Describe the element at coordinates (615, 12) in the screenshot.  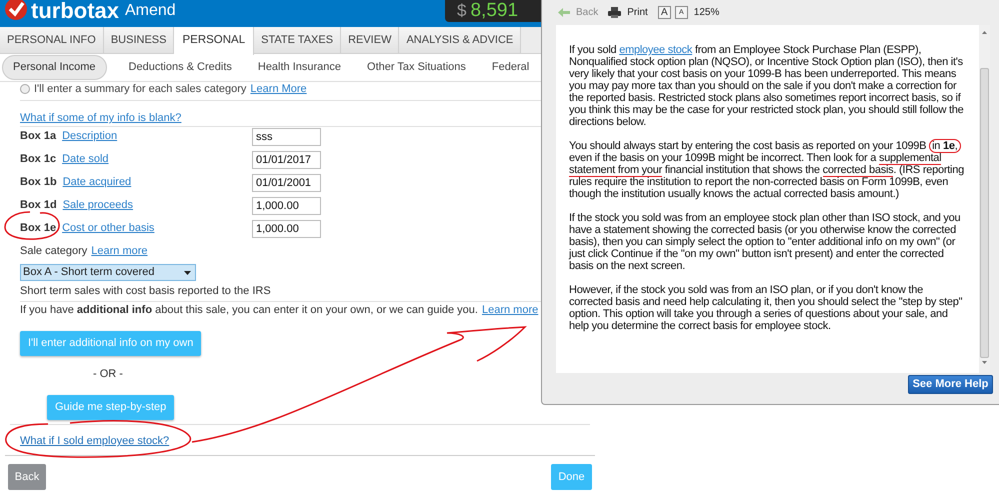
I see `printer-icon` at that location.